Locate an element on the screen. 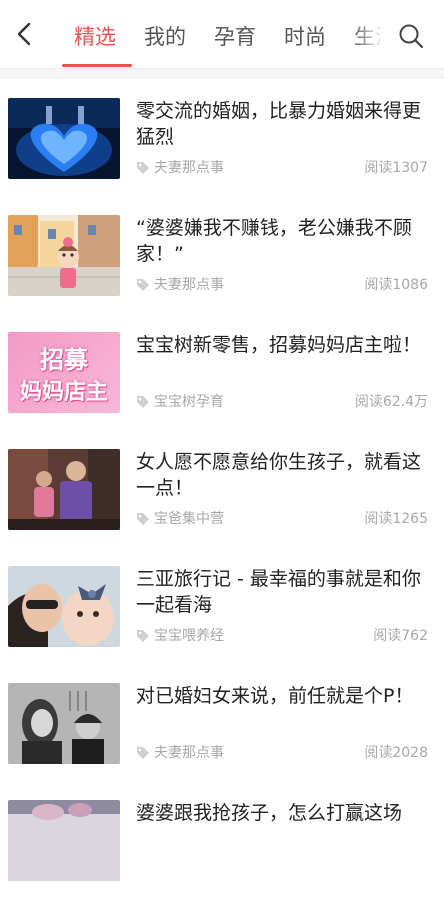 The width and height of the screenshot is (444, 899). article-source: 宝爸集中营 is located at coordinates (189, 519).